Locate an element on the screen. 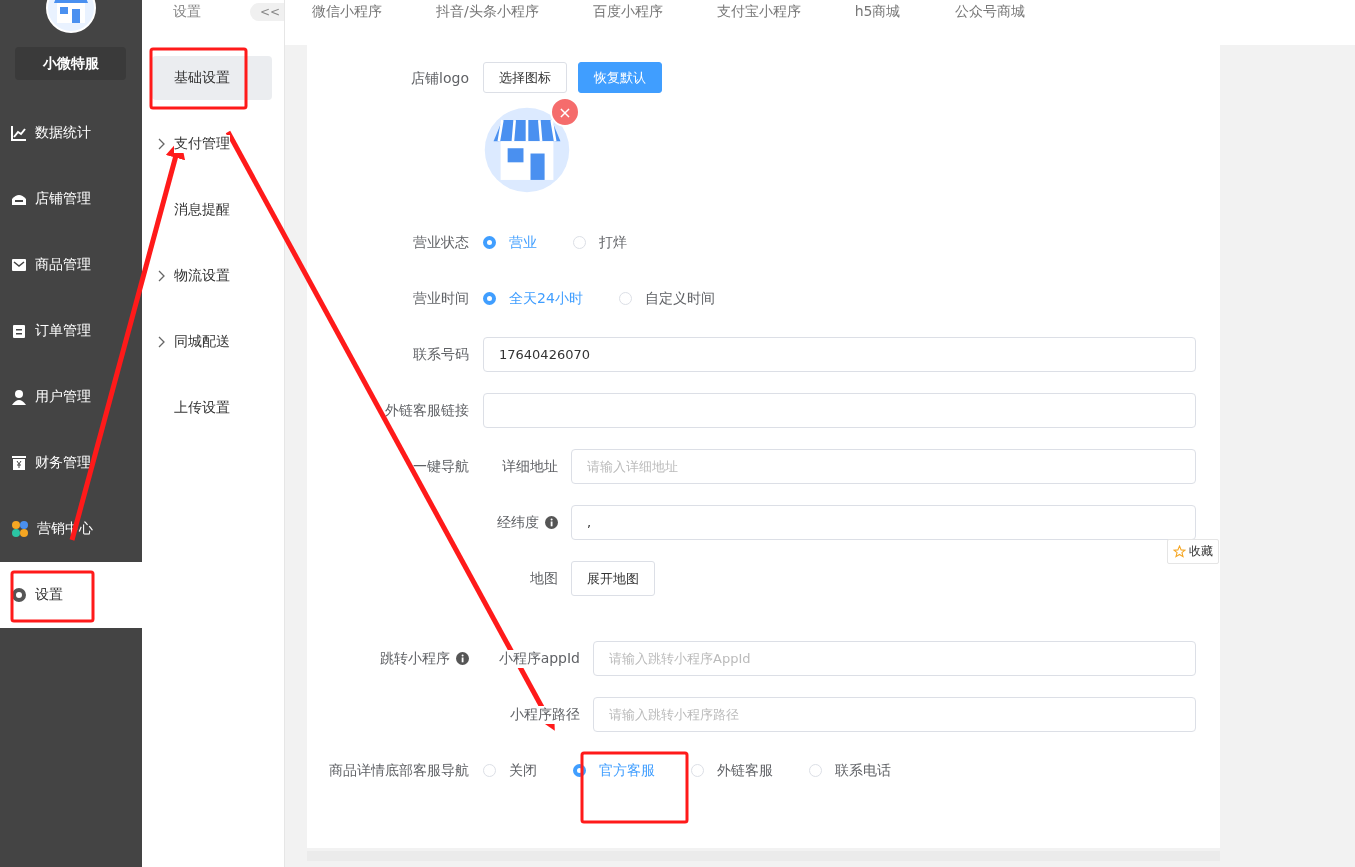  text-input: 17640426070 is located at coordinates (839, 354).